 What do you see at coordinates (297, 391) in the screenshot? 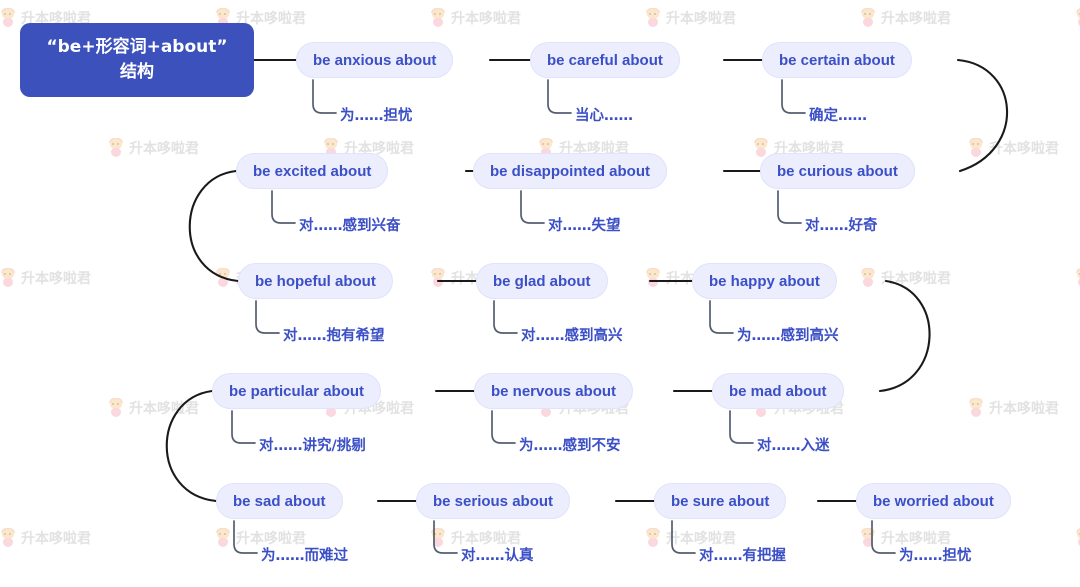
I see `node-be-particular-about: be particular about` at bounding box center [297, 391].